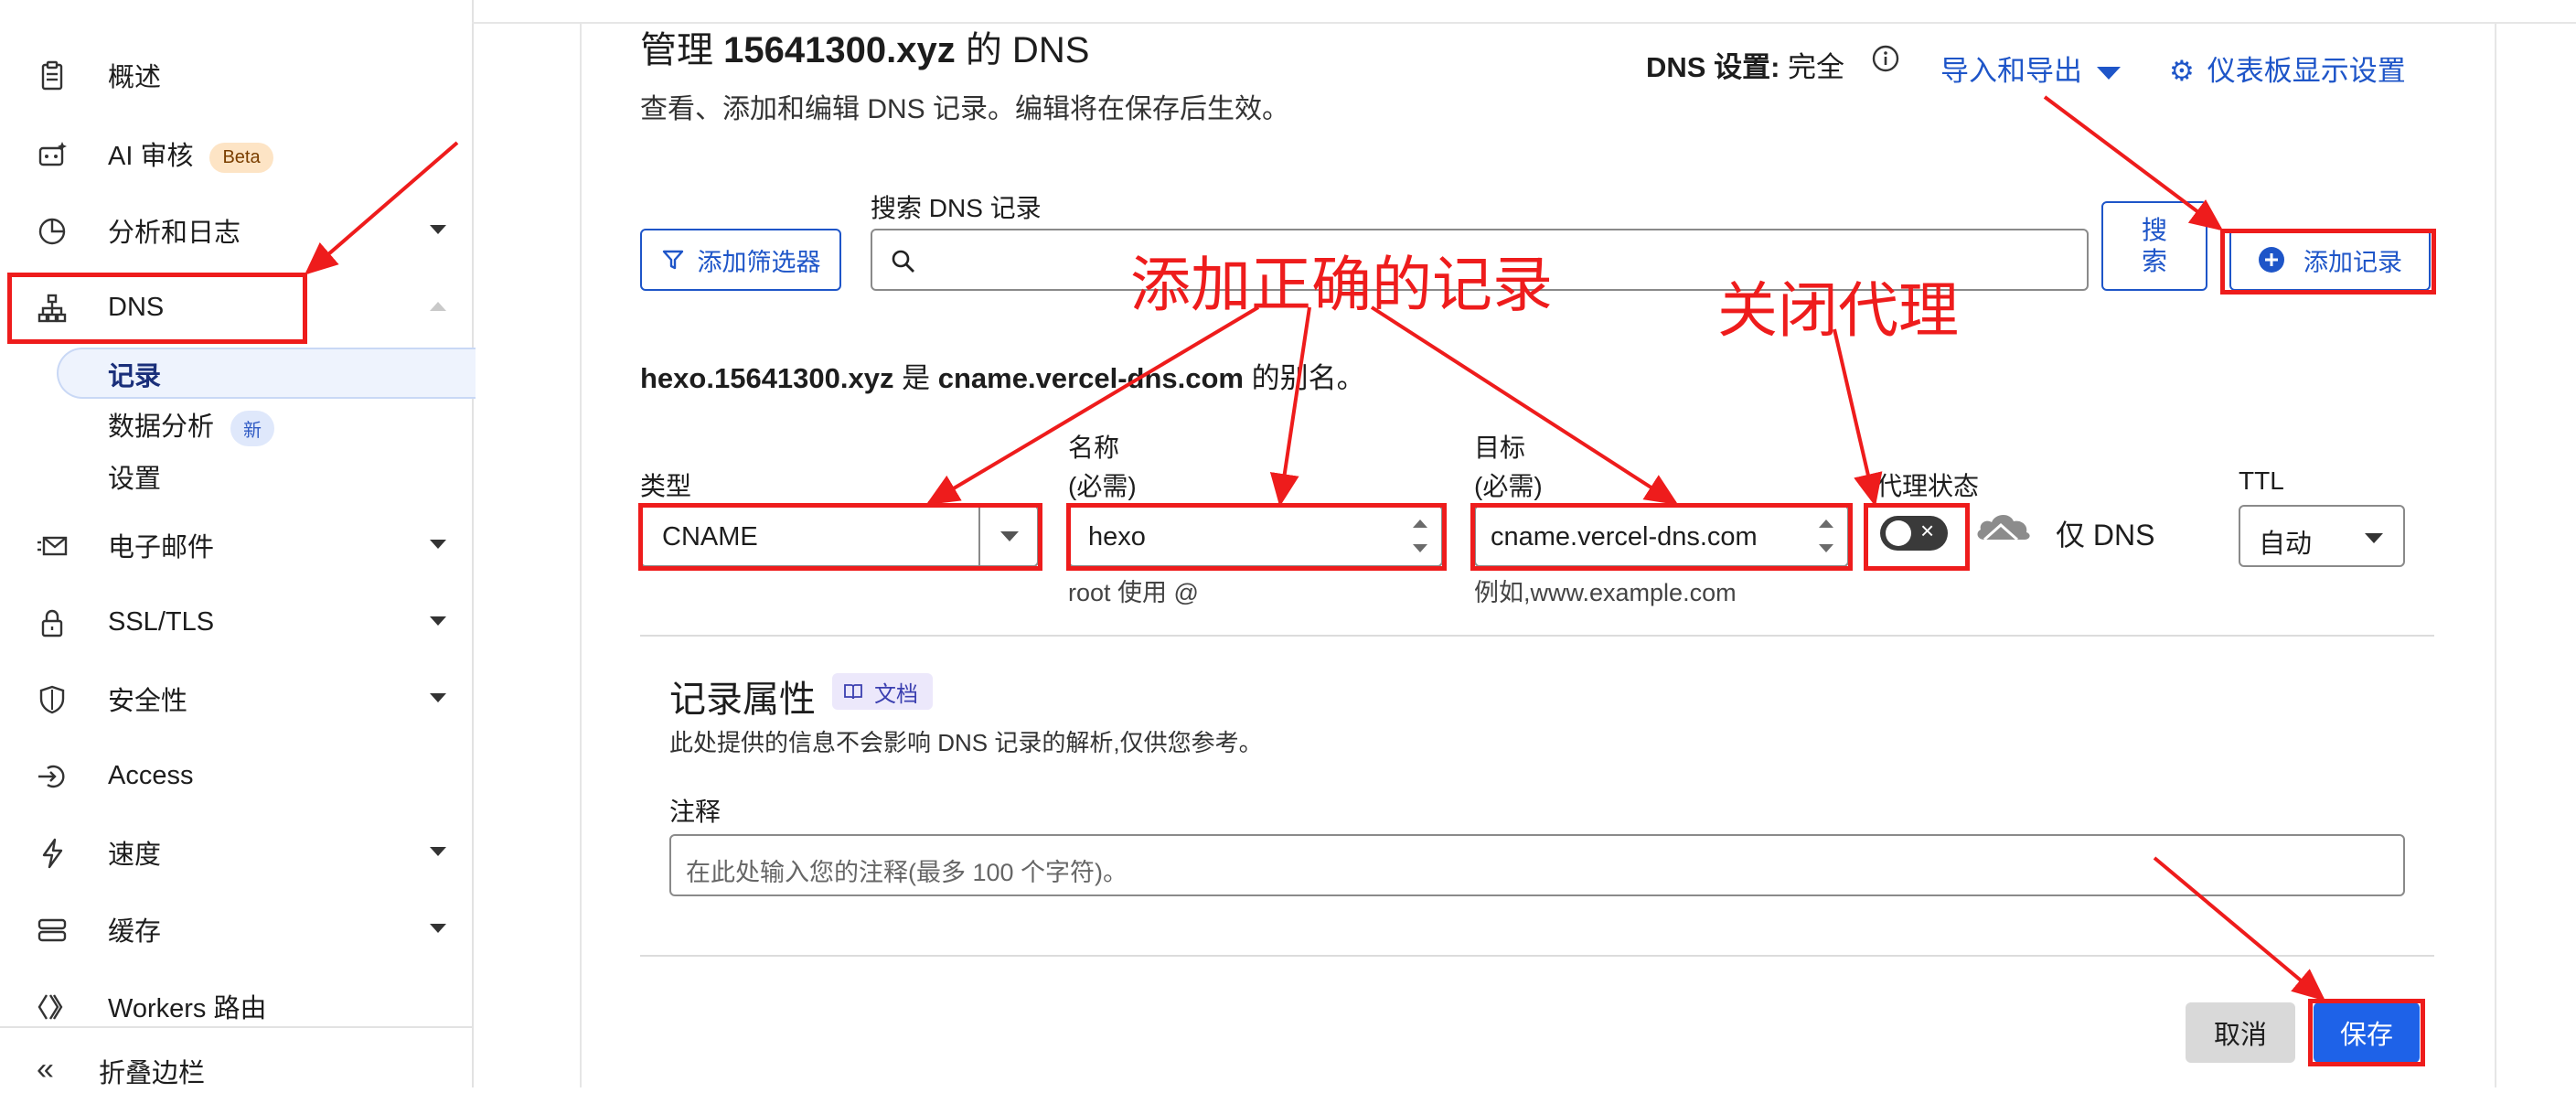 This screenshot has height=1114, width=2576. I want to click on add-record-label: 添加记录, so click(2352, 262).